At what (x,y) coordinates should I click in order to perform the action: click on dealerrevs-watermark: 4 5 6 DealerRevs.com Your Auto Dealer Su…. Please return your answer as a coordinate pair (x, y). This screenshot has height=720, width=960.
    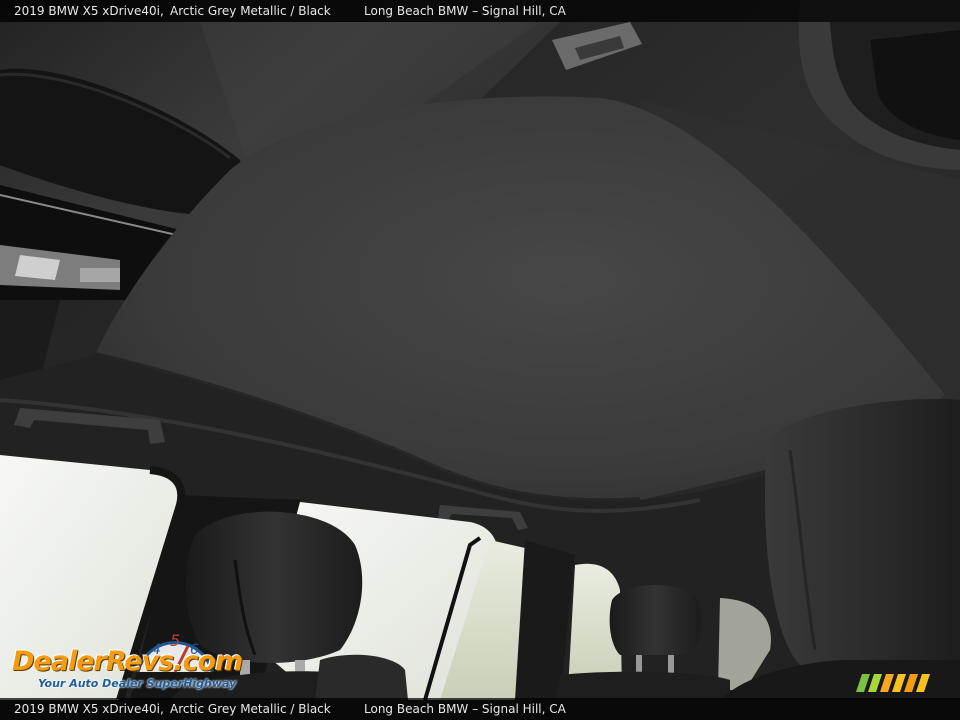
    Looking at the image, I should click on (138, 660).